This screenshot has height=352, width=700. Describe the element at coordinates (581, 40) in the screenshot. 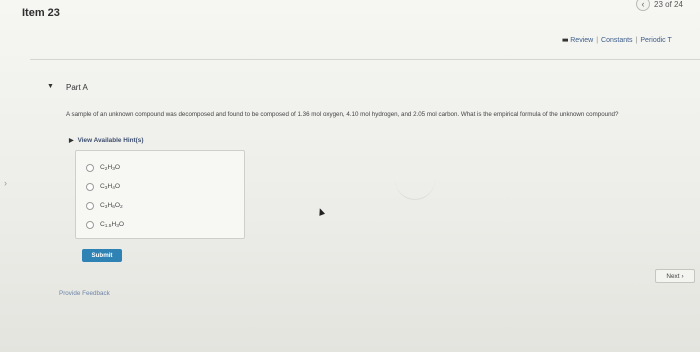

I see `review-link: Review` at that location.